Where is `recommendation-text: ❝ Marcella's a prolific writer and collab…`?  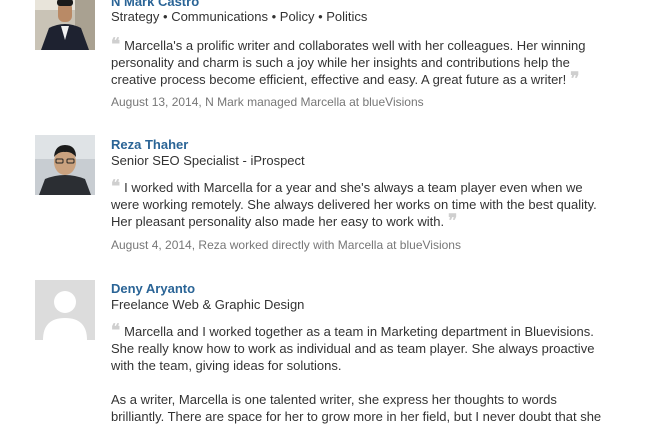 recommendation-text: ❝ Marcella's a prolific writer and collab… is located at coordinates (360, 61).